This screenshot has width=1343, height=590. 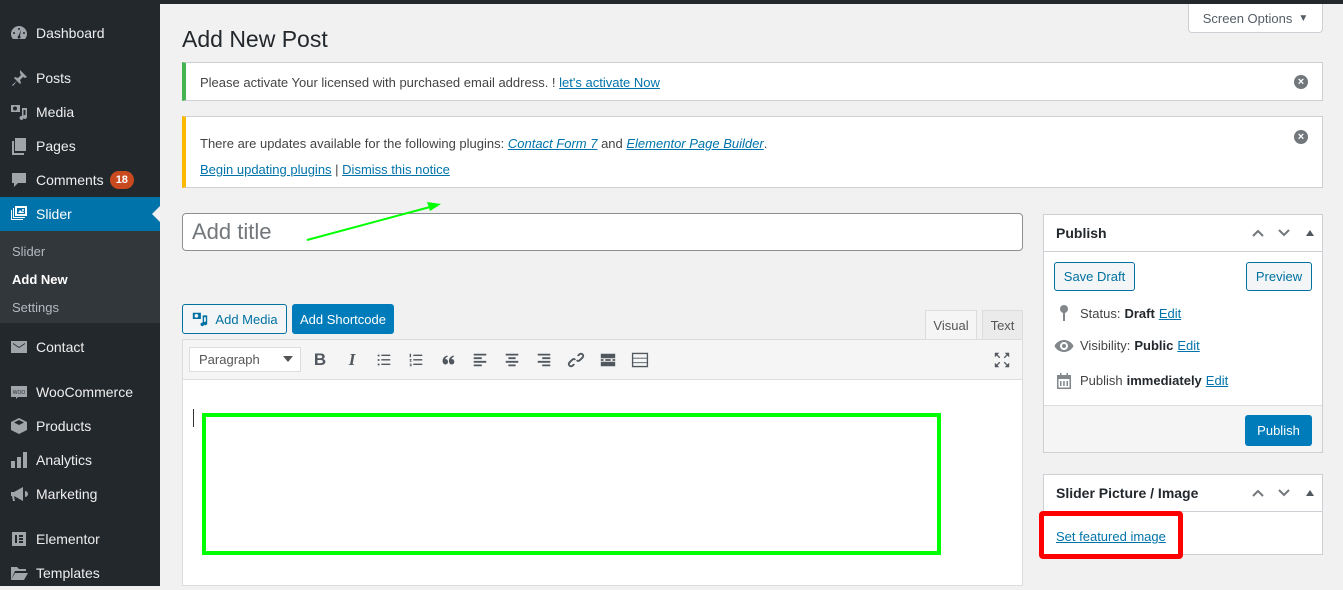 What do you see at coordinates (193, 418) in the screenshot?
I see `text-cursor` at bounding box center [193, 418].